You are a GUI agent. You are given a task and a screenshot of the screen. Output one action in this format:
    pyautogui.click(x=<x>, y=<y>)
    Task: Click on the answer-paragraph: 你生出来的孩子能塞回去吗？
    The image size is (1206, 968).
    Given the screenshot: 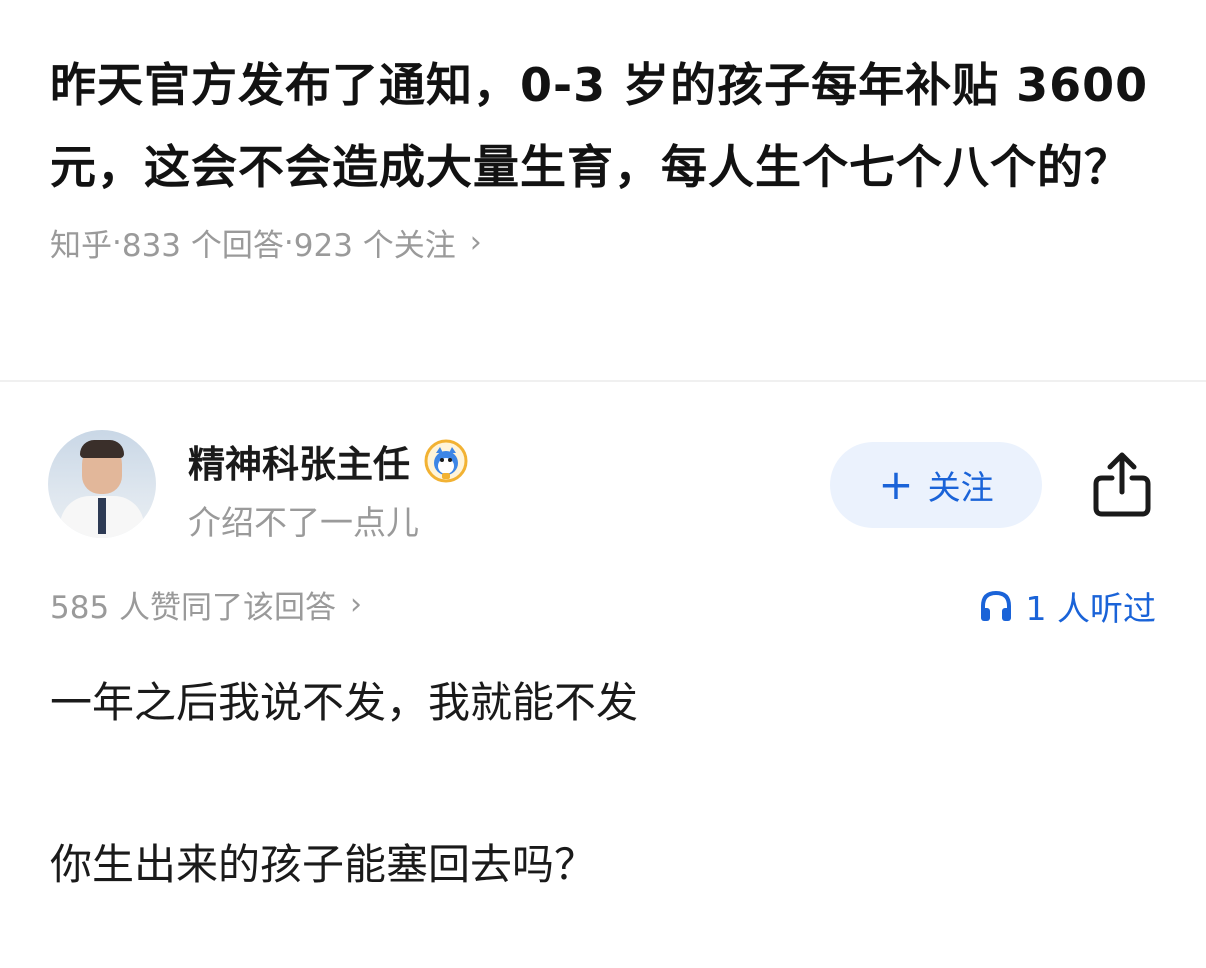 What is the action you would take?
    pyautogui.click(x=323, y=864)
    